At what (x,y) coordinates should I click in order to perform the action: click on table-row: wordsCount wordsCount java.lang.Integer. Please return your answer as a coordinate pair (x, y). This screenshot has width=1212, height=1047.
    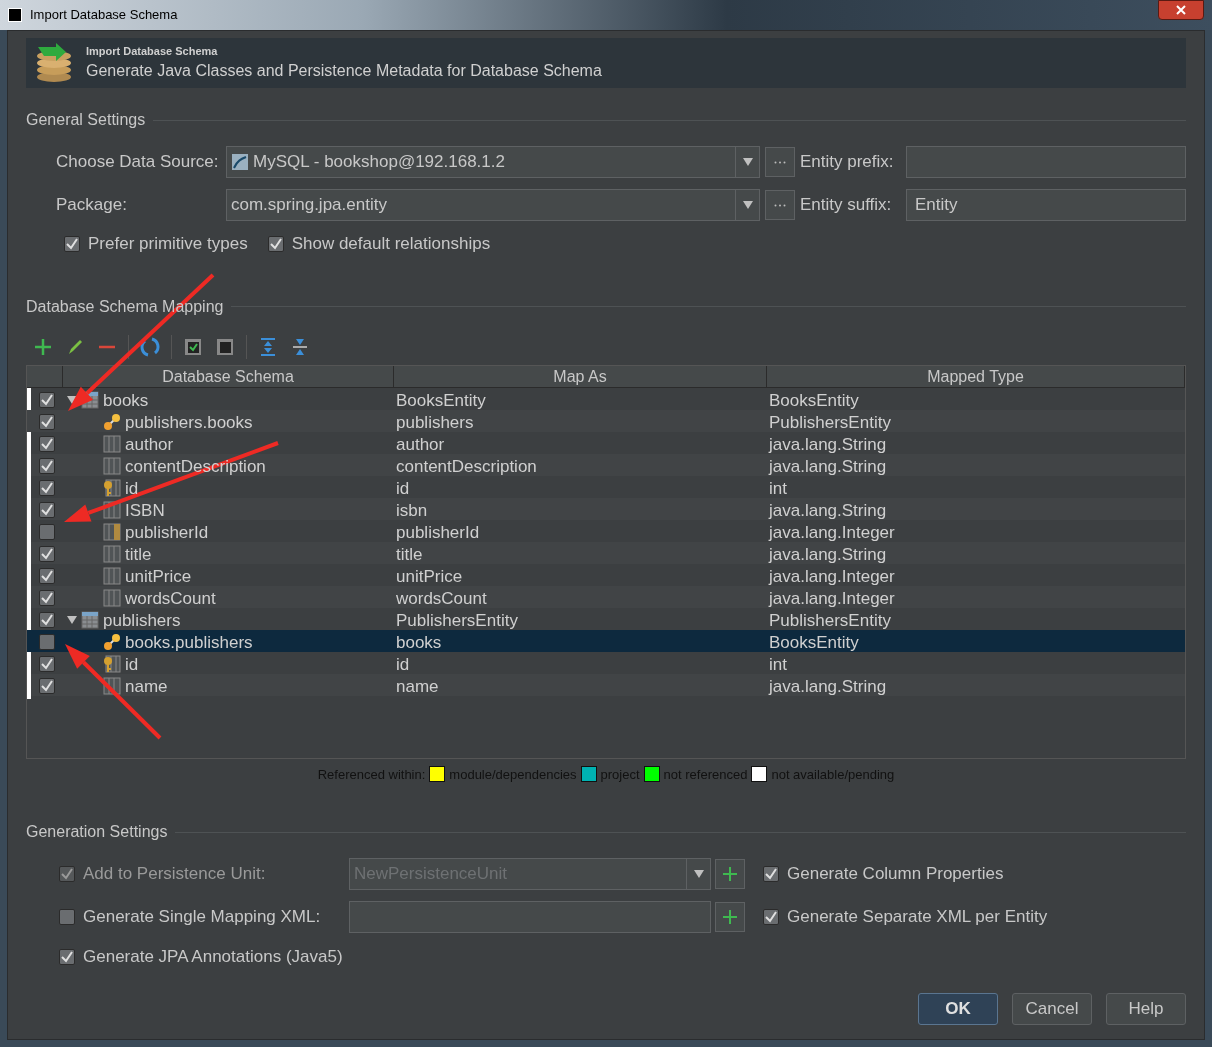
    Looking at the image, I should click on (606, 596).